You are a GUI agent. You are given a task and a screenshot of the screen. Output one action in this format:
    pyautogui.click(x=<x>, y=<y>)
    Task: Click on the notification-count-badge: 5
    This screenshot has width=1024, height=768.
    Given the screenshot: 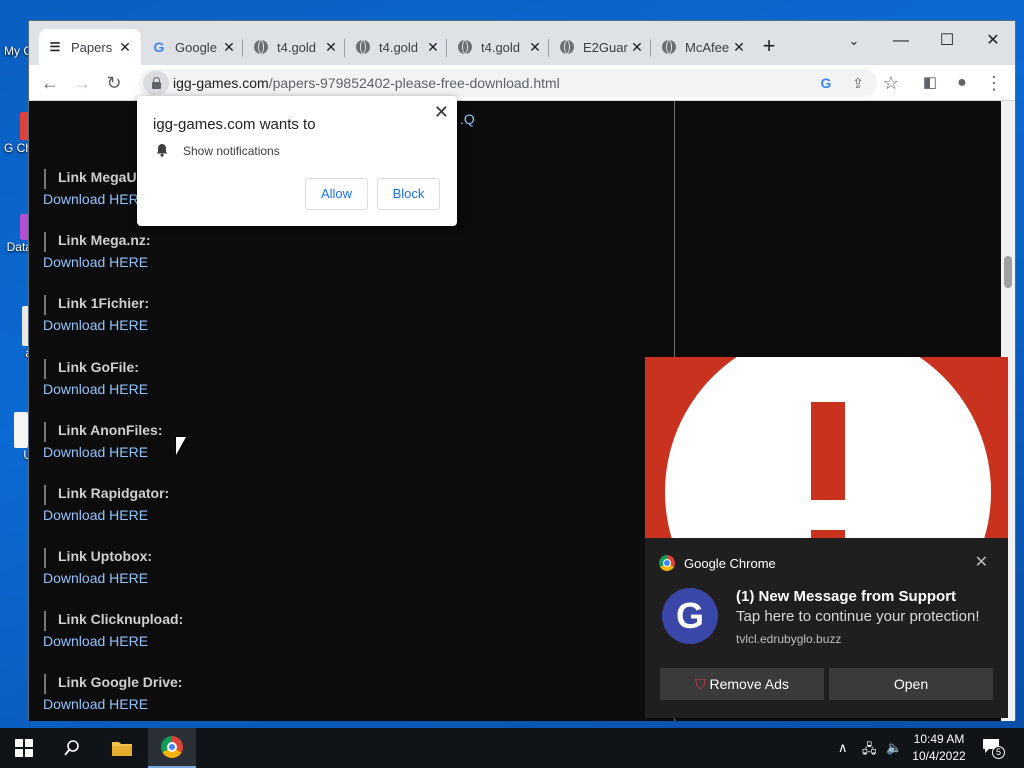 What is the action you would take?
    pyautogui.click(x=998, y=752)
    